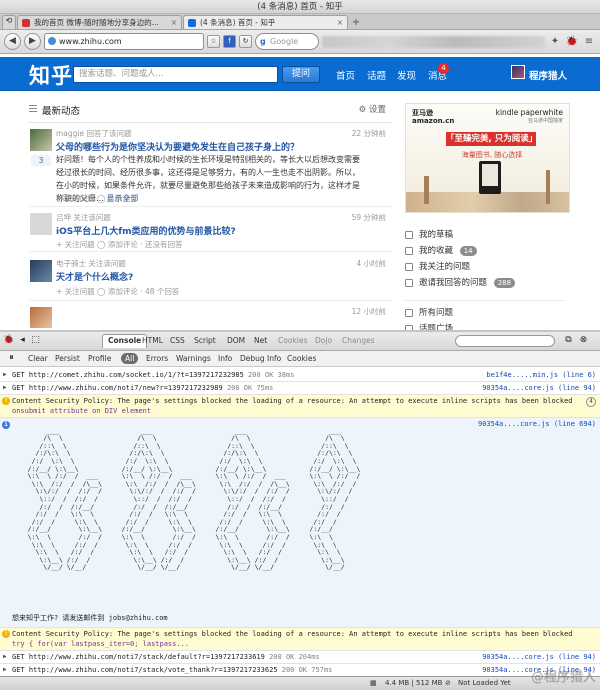 The image size is (600, 690). I want to click on forward-button: ▶, so click(32, 41).